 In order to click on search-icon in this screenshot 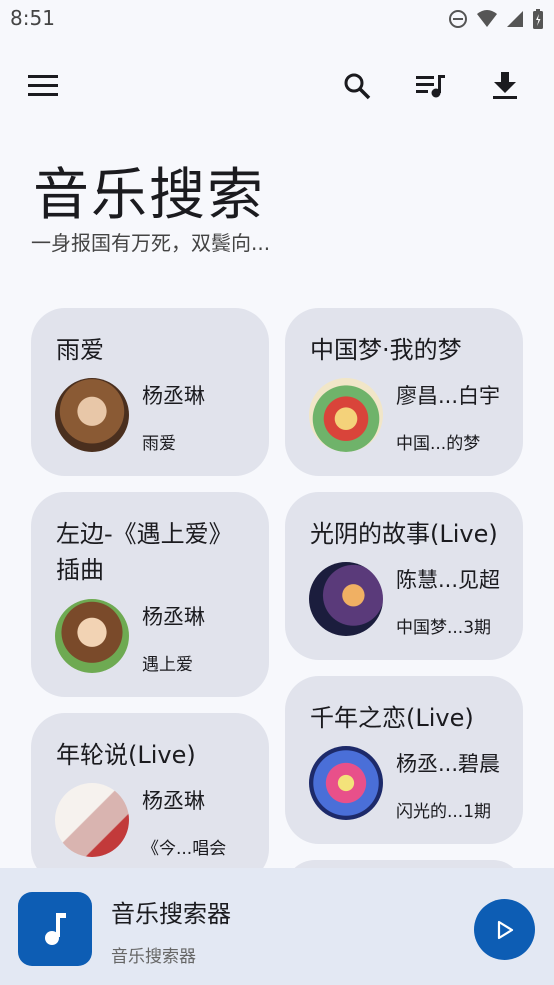, I will do `click(357, 86)`.